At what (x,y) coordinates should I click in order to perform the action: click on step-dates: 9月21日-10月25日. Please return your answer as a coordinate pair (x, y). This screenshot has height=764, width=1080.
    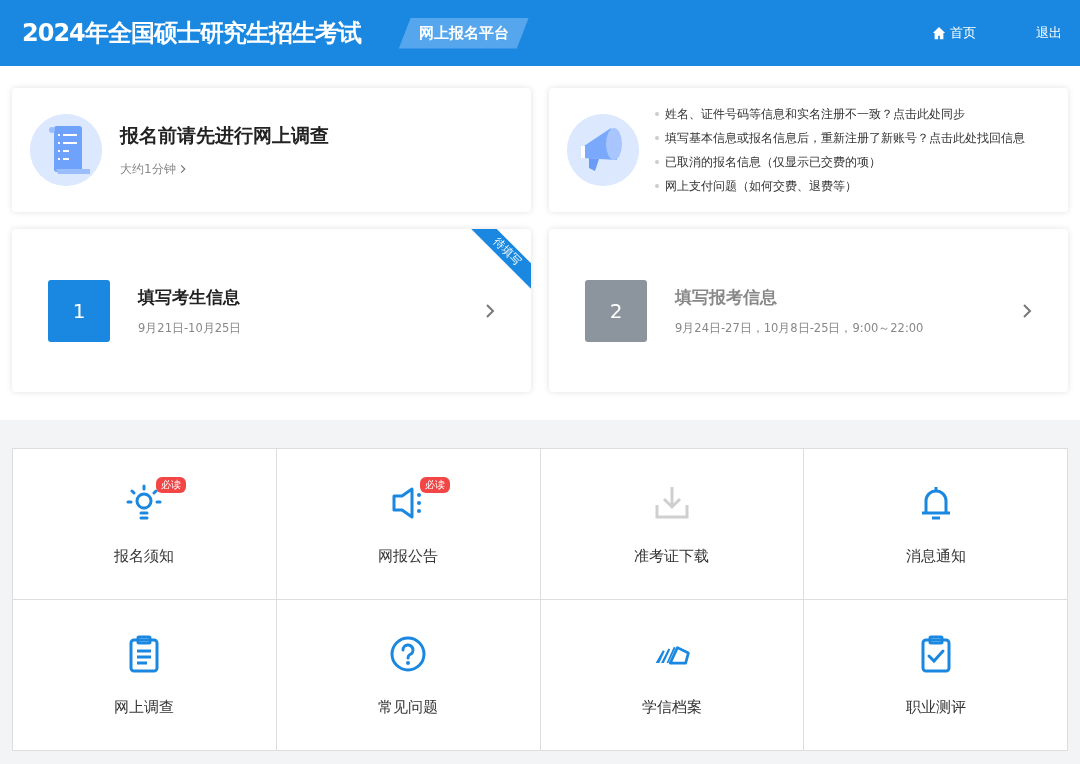
    Looking at the image, I should click on (190, 328).